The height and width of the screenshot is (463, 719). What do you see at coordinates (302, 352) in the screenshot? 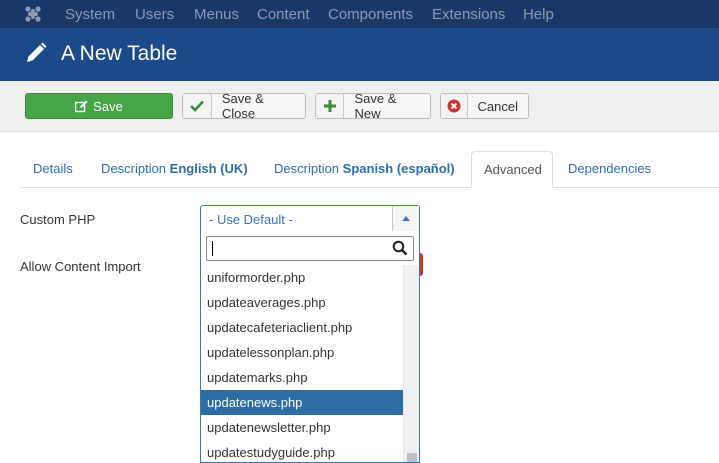
I see `dropdown-option: updatelessonplan.php` at bounding box center [302, 352].